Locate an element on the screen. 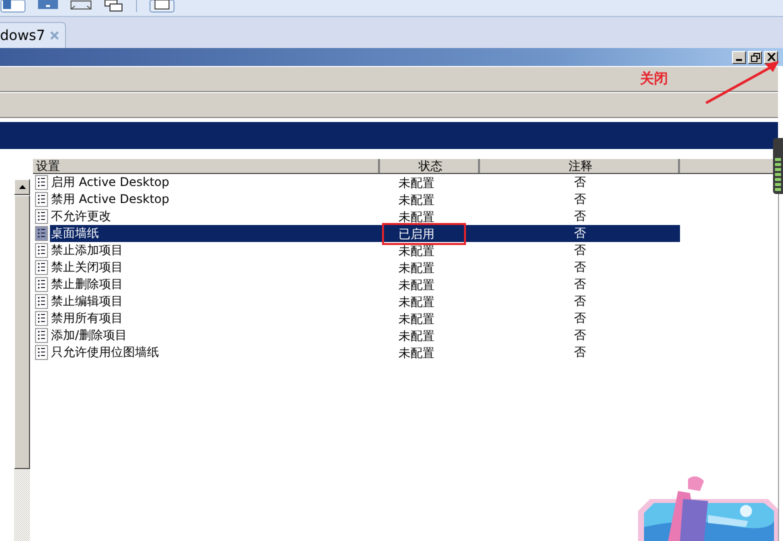  table-cell-text: 禁止关闭项目 is located at coordinates (87, 267).